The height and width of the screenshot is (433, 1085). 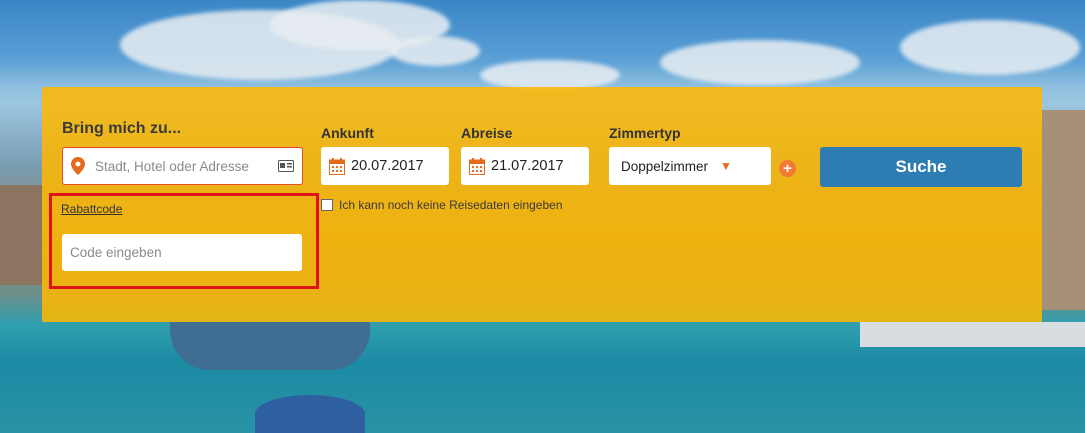 I want to click on destination-input: Stadt, Hotel oder Adresse, so click(x=186, y=166).